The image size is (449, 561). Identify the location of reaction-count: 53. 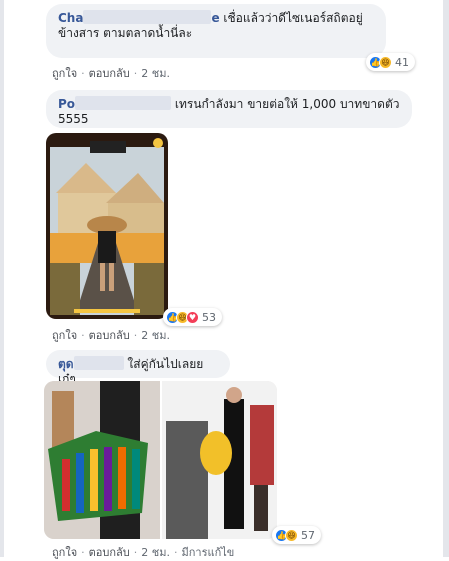
(209, 317).